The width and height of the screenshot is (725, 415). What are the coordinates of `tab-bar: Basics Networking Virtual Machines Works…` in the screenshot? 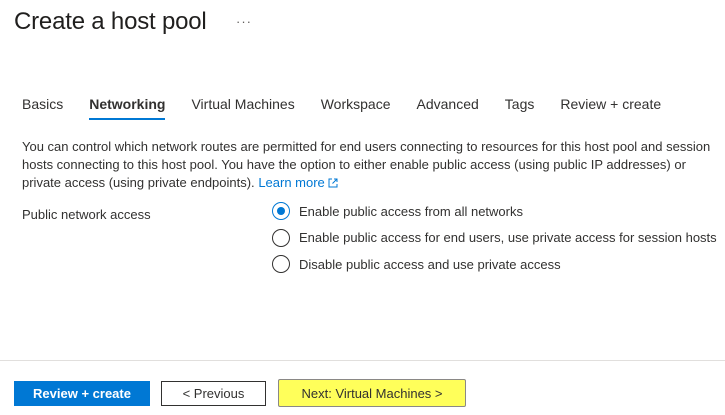 It's located at (354, 108).